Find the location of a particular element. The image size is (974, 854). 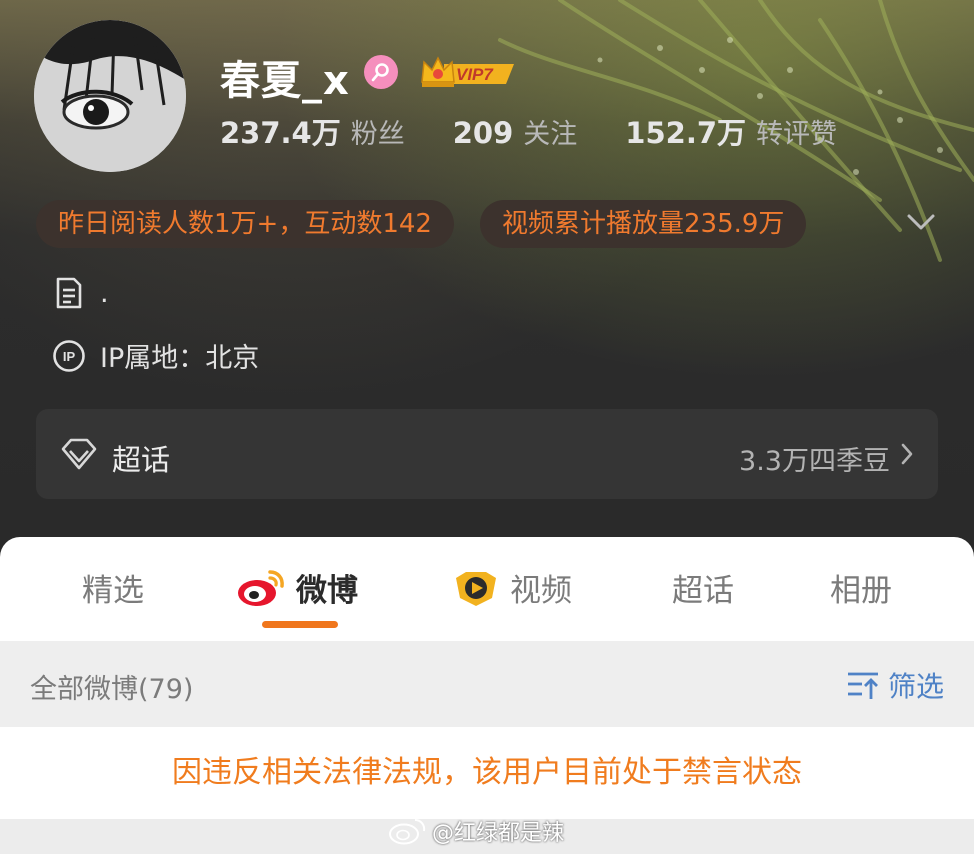

vip-crown-icon: VIP7 is located at coordinates (467, 71).